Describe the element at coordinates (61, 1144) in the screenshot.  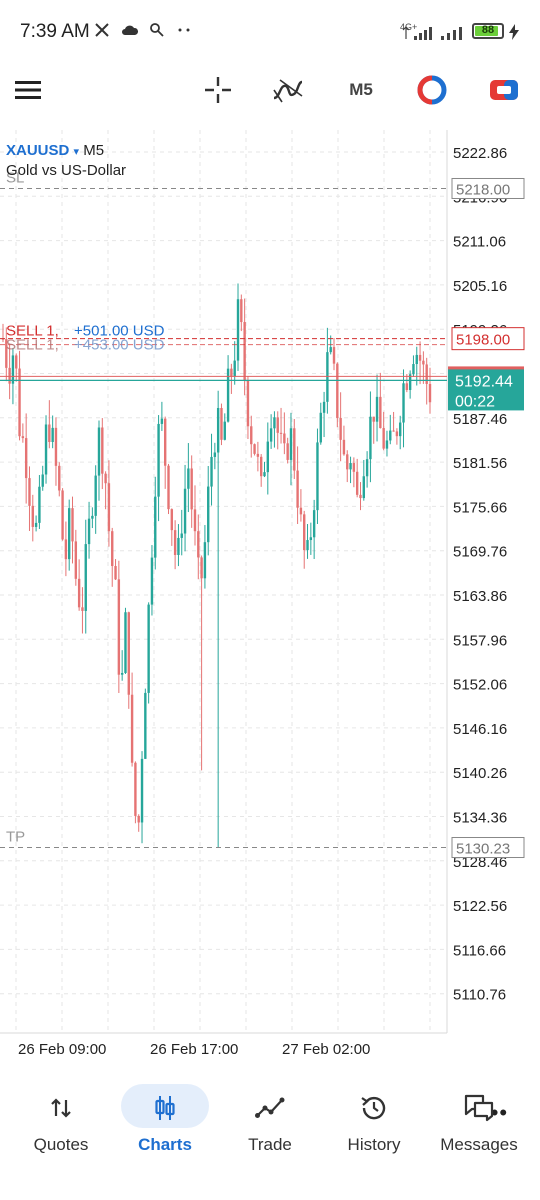
I see `nav-quotes-label: Quotes` at that location.